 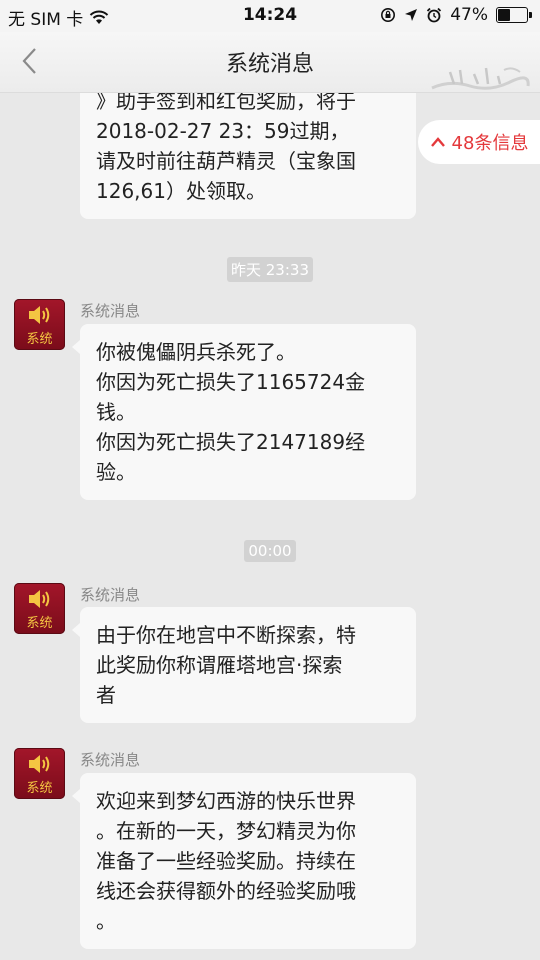 I want to click on unread-jump-button: 48条信息, so click(x=479, y=142).